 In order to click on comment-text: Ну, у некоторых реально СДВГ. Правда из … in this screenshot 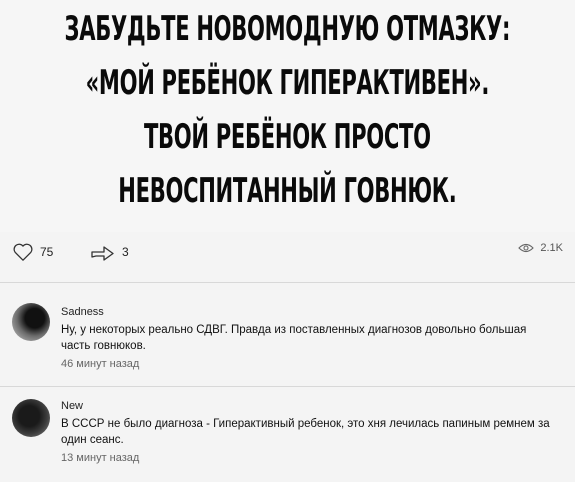, I will do `click(294, 338)`.